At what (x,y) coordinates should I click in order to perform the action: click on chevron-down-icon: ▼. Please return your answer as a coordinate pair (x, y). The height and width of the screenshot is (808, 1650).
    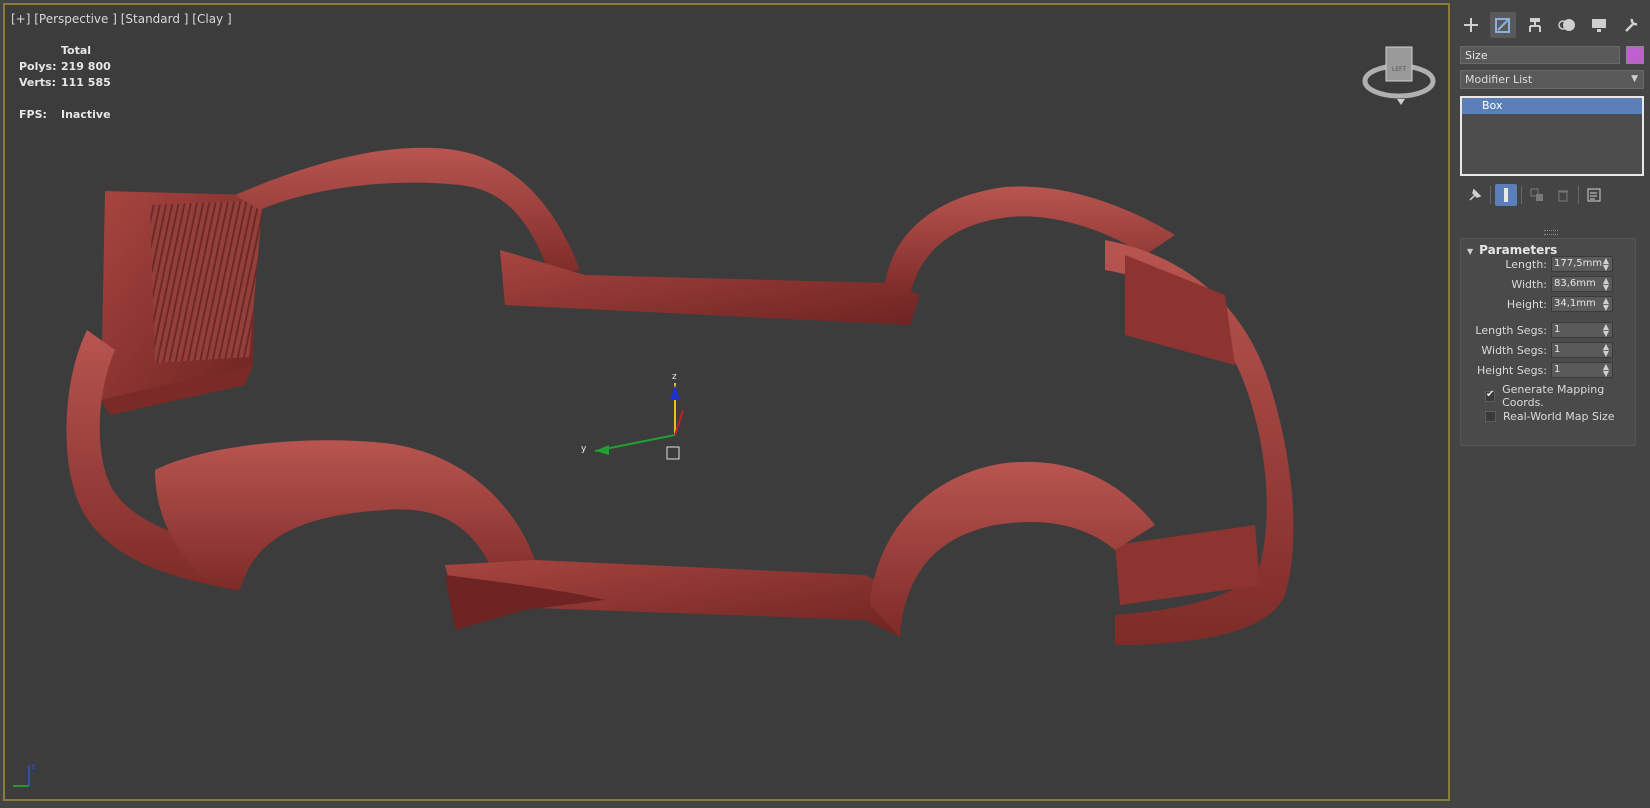
    Looking at the image, I should click on (1634, 79).